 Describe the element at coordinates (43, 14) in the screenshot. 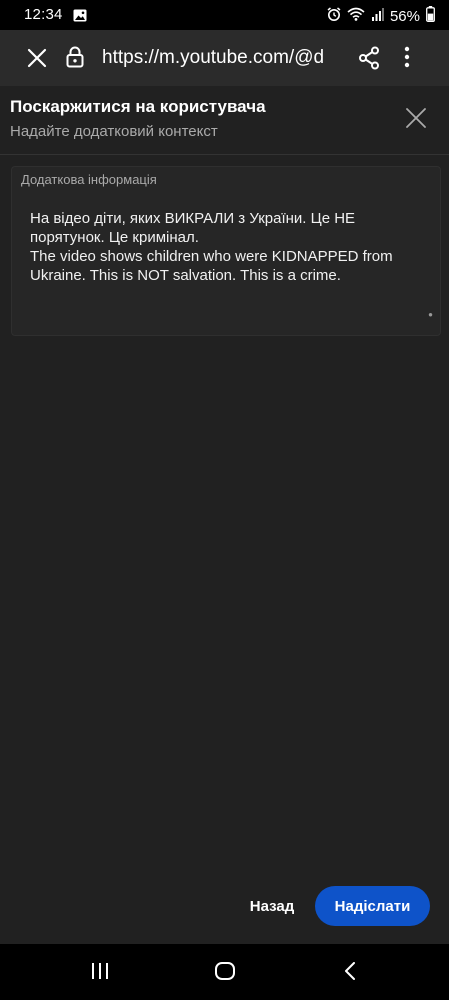

I see `status-time: 12:34` at that location.